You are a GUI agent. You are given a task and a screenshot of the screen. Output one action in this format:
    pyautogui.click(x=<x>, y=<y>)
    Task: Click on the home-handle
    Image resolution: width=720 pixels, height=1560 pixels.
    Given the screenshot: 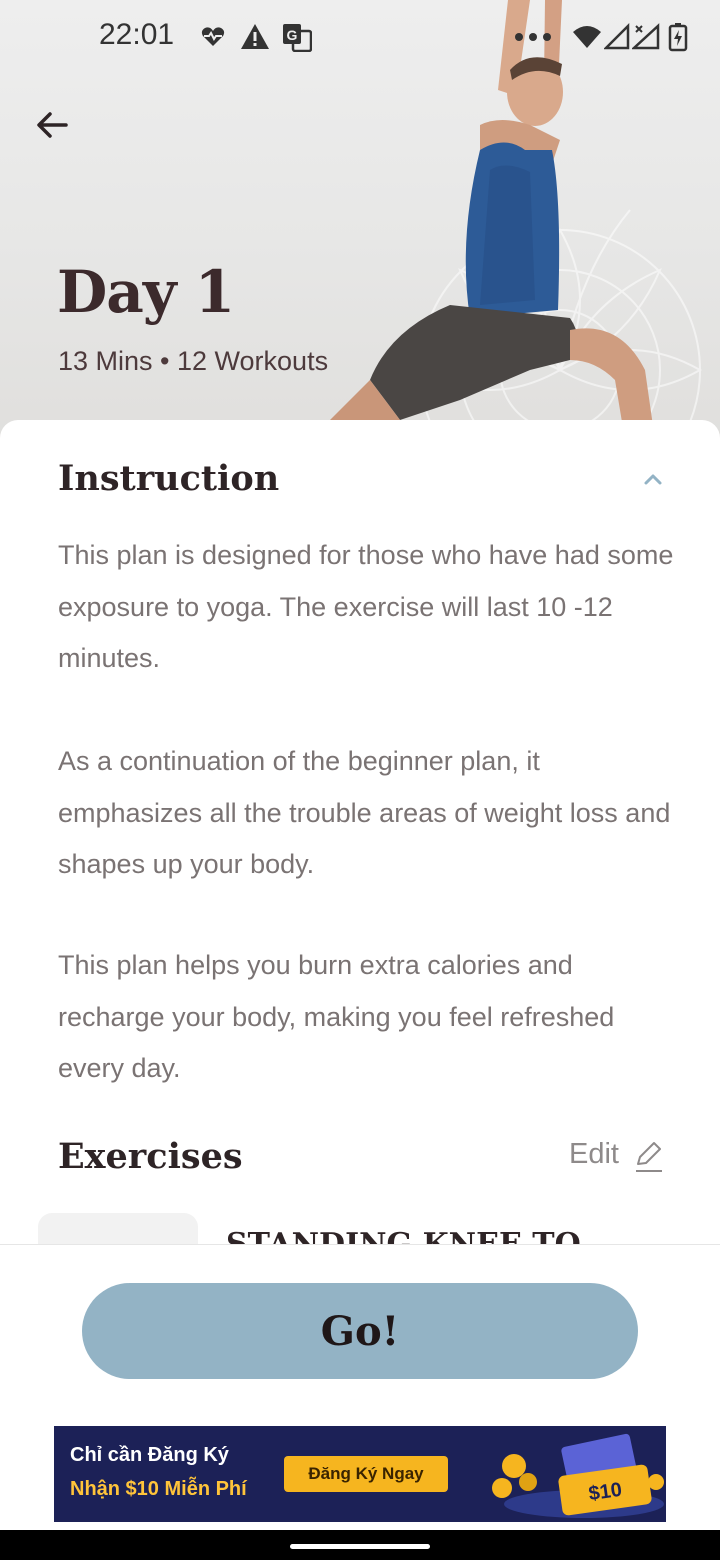 What is the action you would take?
    pyautogui.click(x=360, y=1546)
    